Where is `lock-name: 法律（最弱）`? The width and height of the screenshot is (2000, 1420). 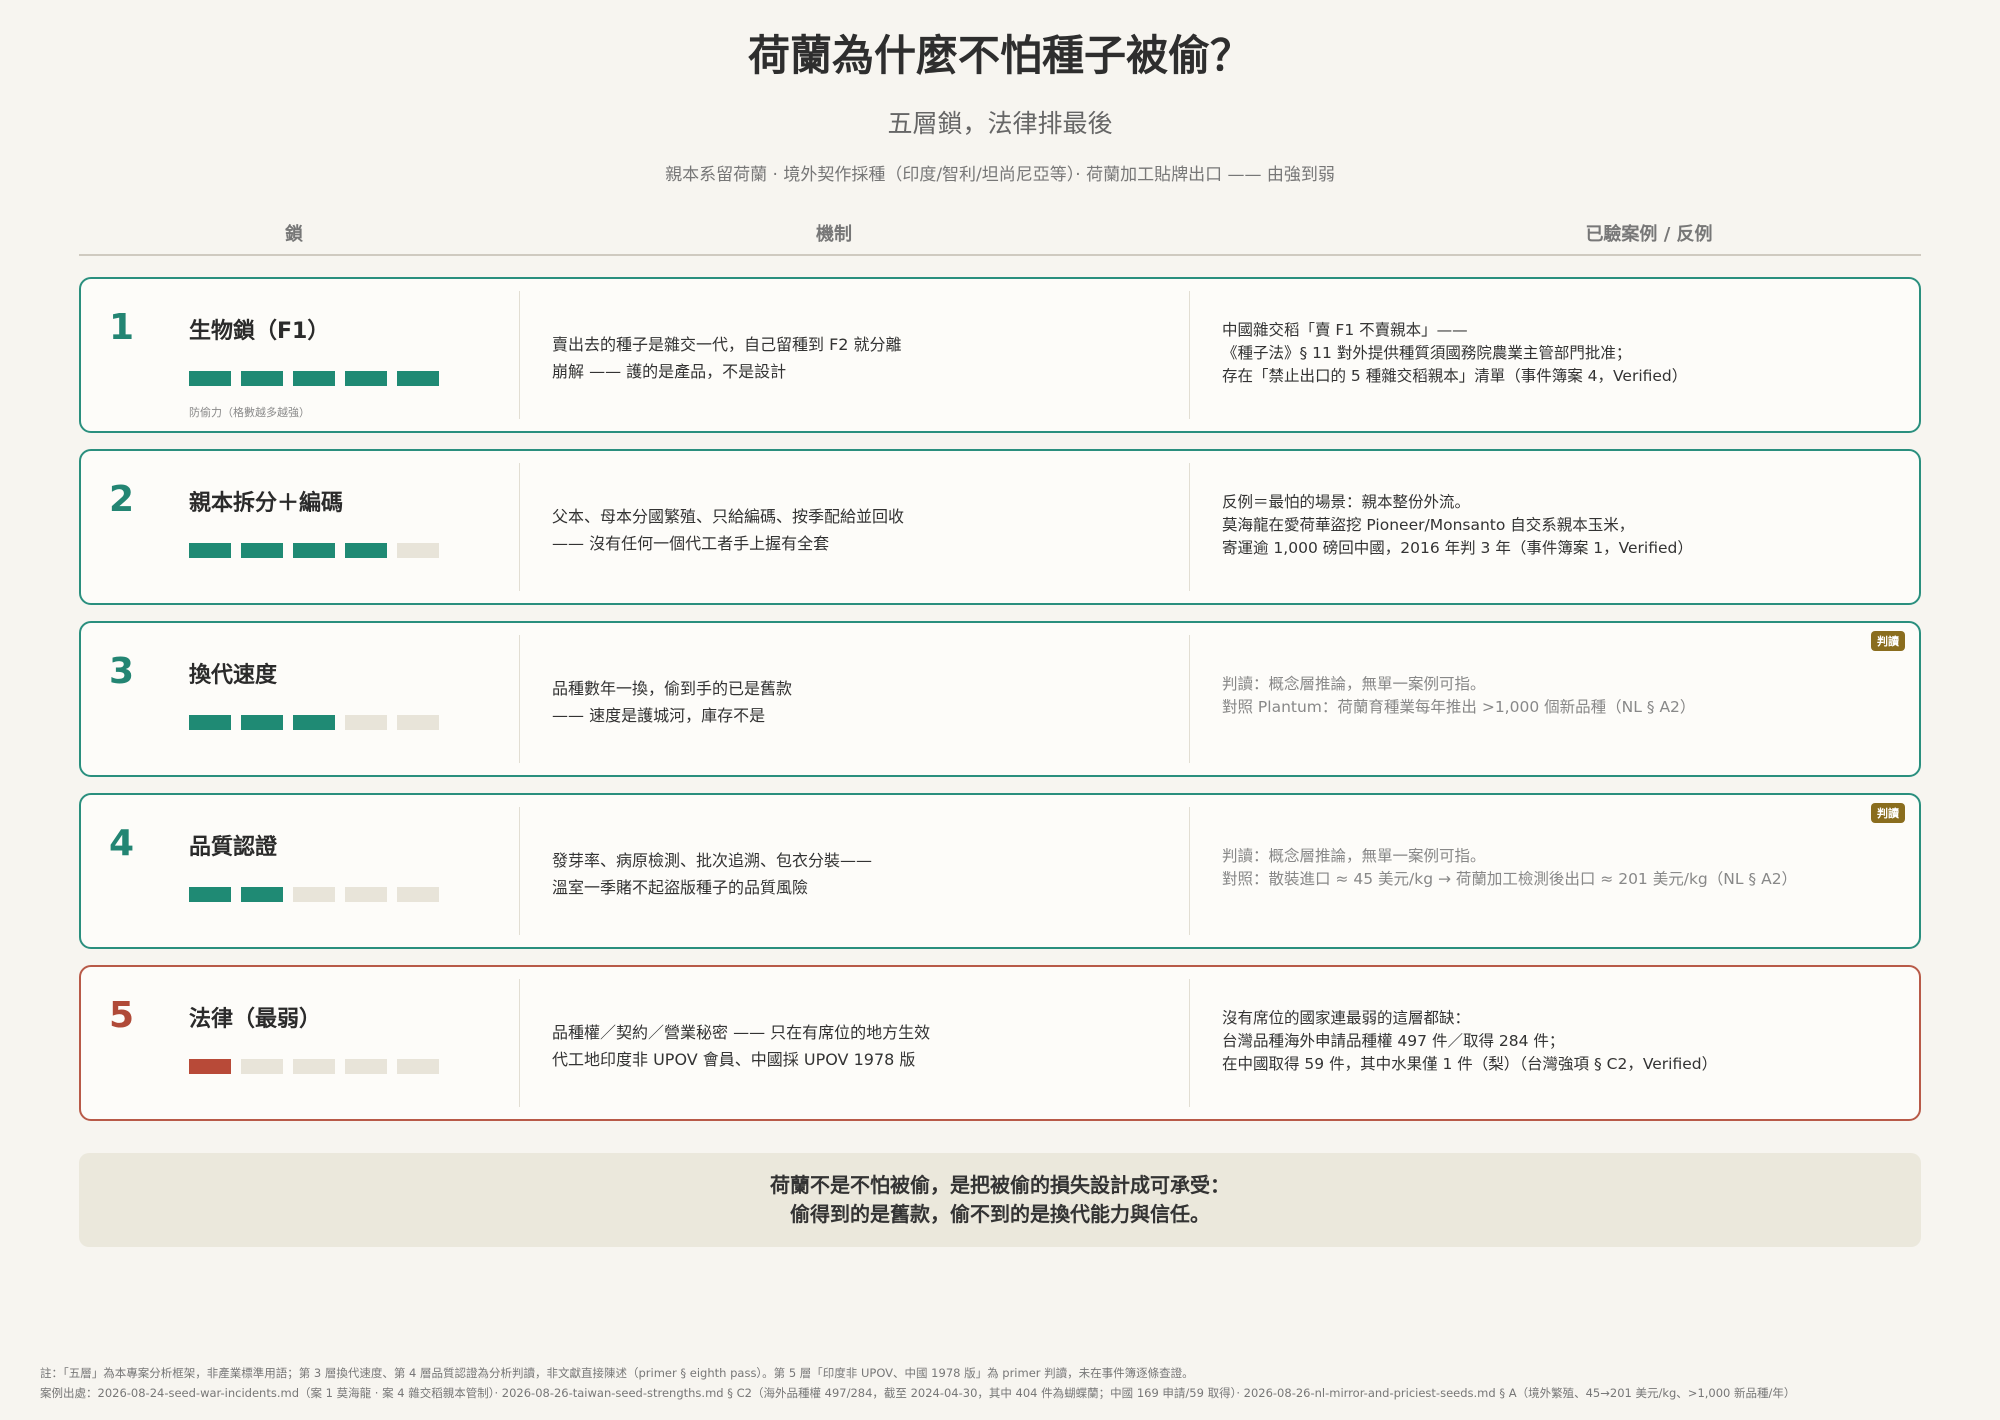
lock-name: 法律（最弱） is located at coordinates (255, 1019).